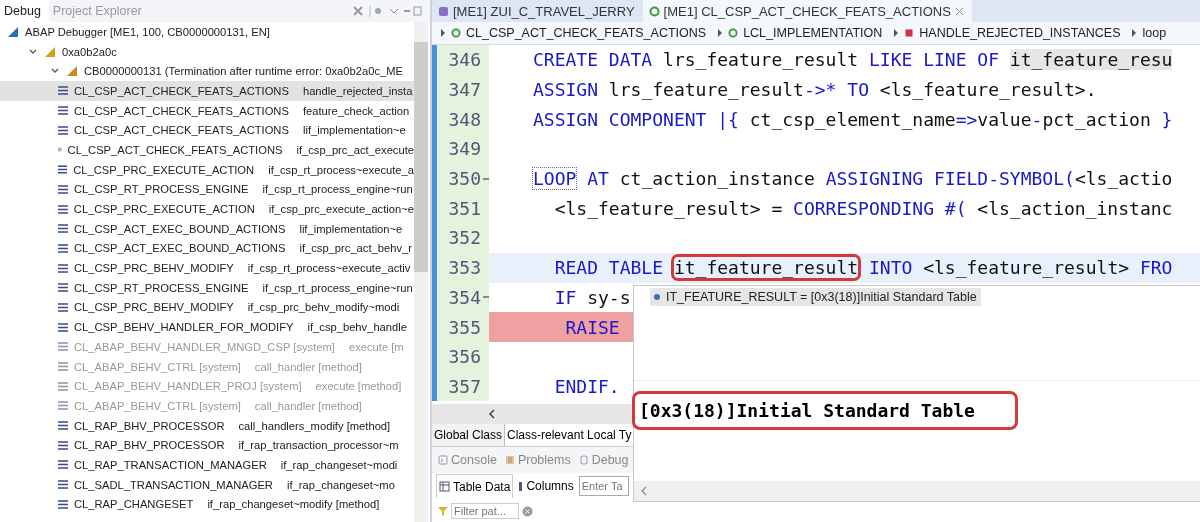  What do you see at coordinates (1020, 33) in the screenshot?
I see `breadcrumb-item: HANDLE_REJECTED_INSTANCES` at bounding box center [1020, 33].